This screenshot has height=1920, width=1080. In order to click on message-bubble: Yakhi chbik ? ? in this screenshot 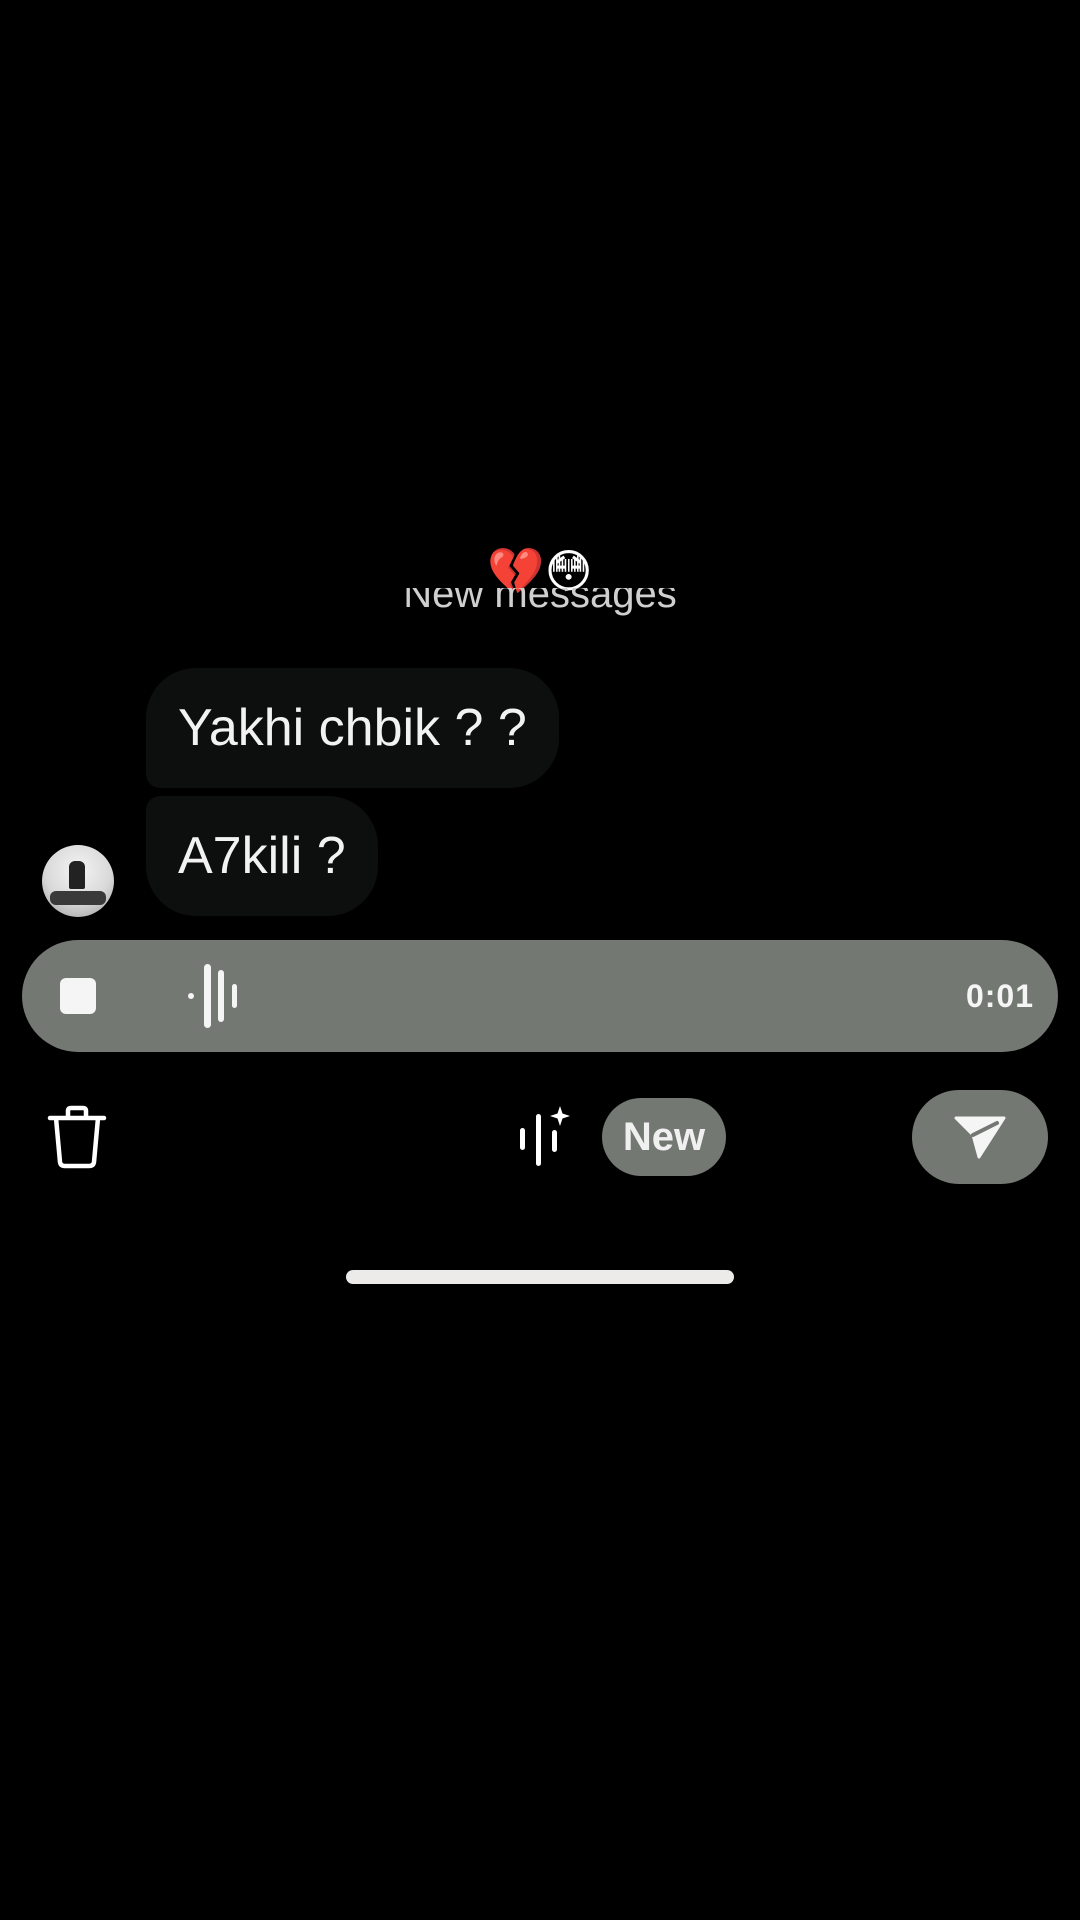, I will do `click(352, 728)`.